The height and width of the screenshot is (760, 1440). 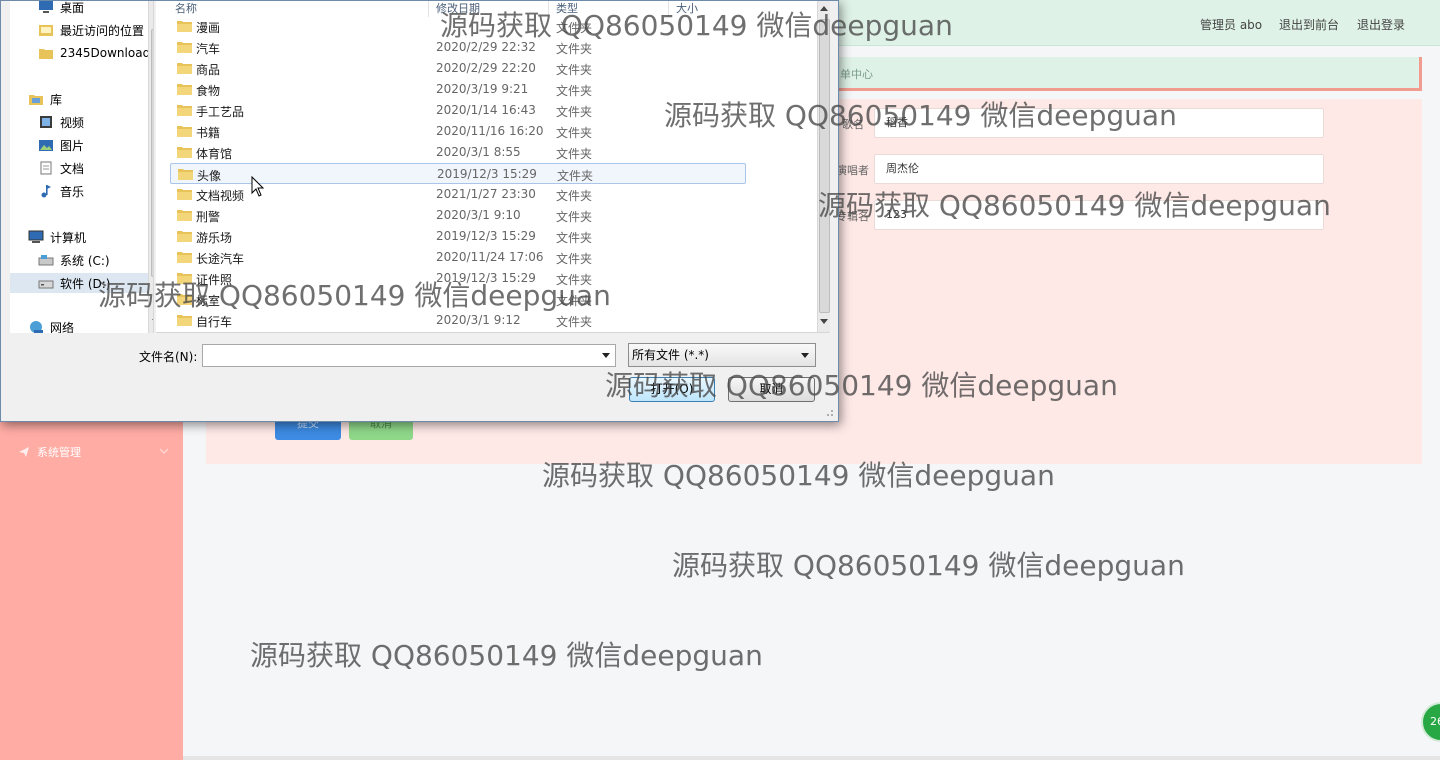 What do you see at coordinates (458, 320) in the screenshot?
I see `file-row: 自行车 2020/3/1 9:12 文件夹` at bounding box center [458, 320].